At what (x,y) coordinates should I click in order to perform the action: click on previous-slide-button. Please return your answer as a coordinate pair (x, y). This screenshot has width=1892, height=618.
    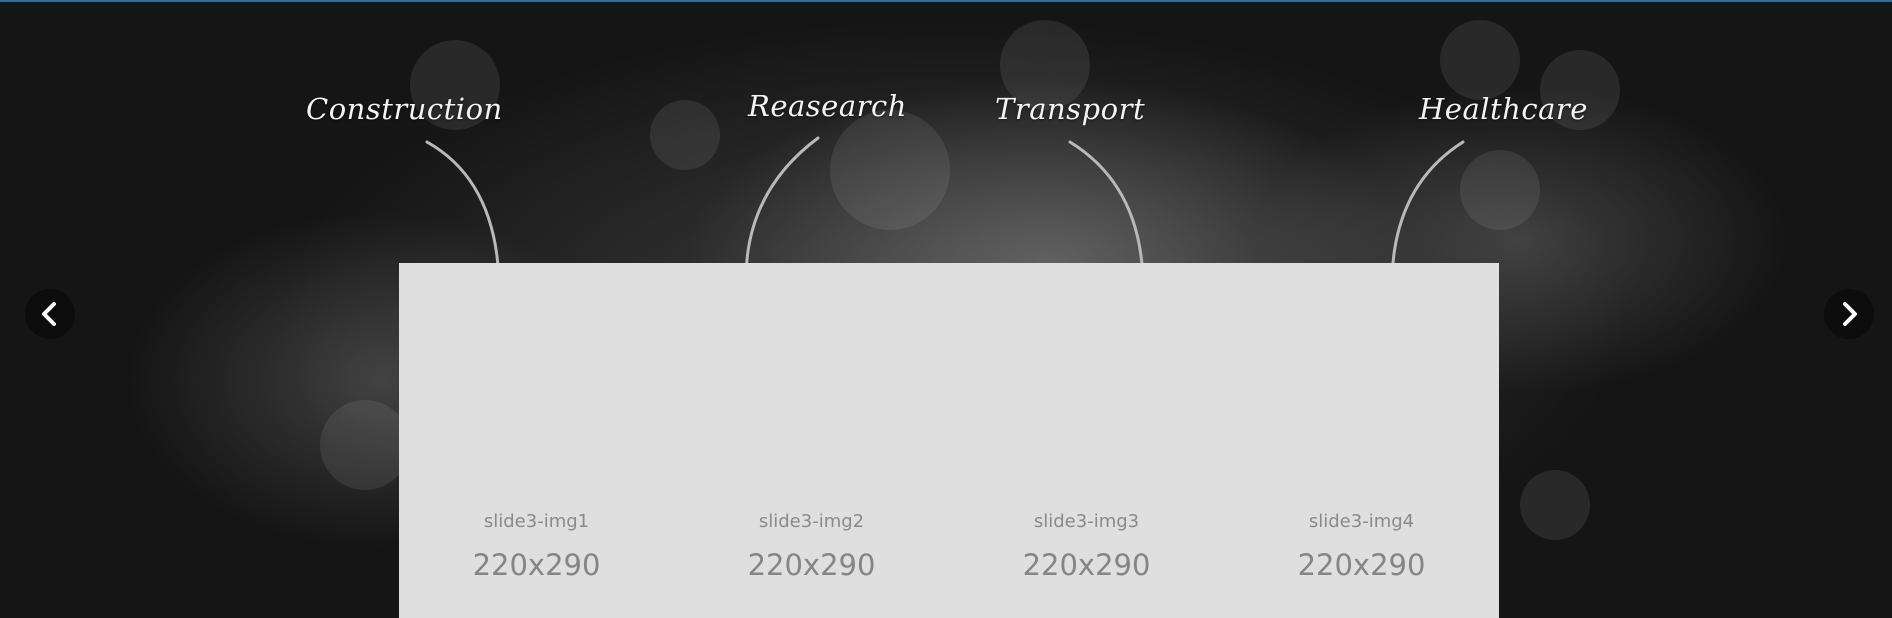
    Looking at the image, I should click on (50, 314).